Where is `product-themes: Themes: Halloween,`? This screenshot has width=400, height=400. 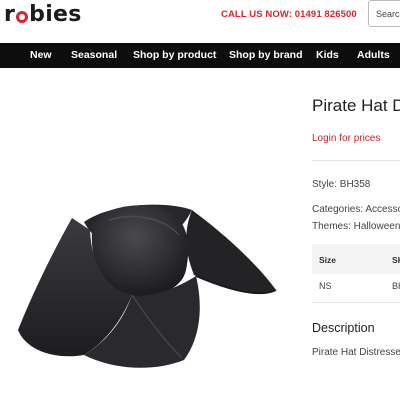
product-themes: Themes: Halloween, is located at coordinates (356, 226).